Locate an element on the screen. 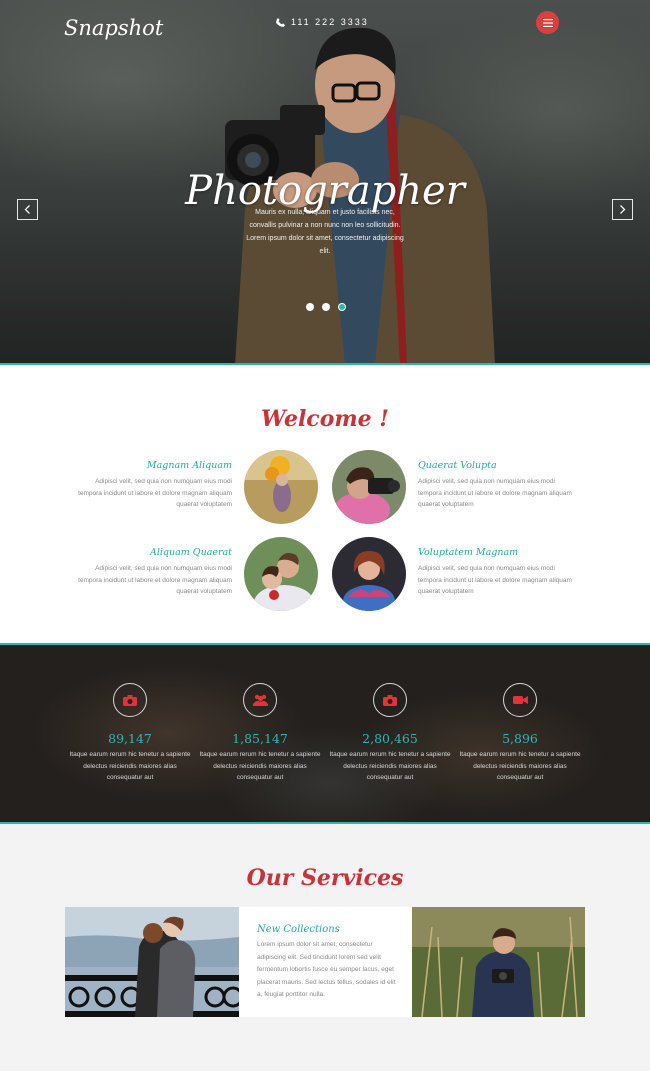 Image resolution: width=650 pixels, height=1071 pixels. slider-dots is located at coordinates (326, 307).